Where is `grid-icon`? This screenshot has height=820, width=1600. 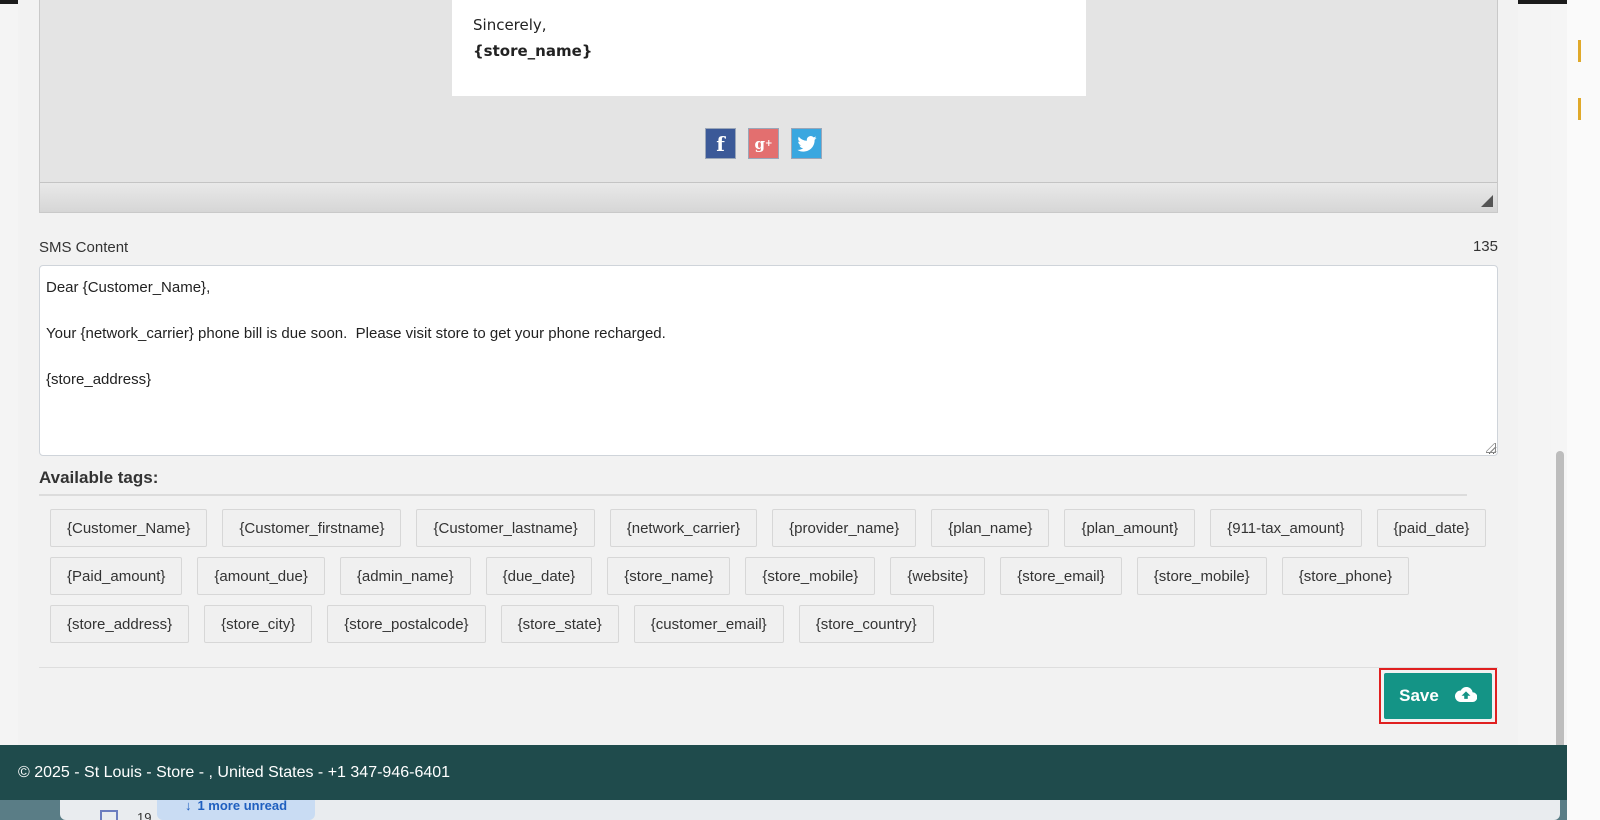
grid-icon is located at coordinates (109, 815).